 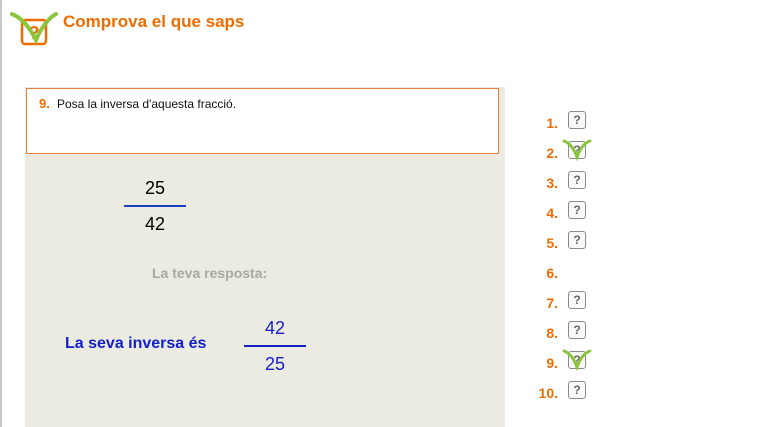 I want to click on question-box: 9. Posa la inversa d'aquesta fracció., so click(x=262, y=121).